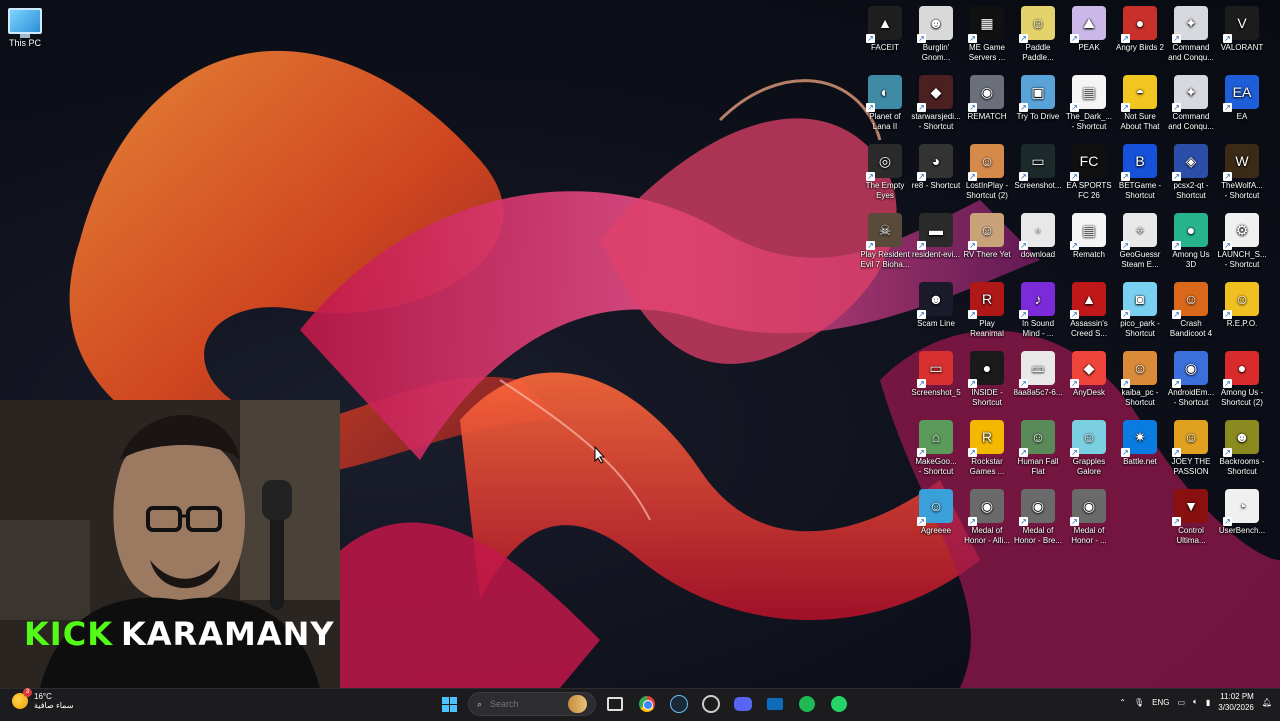  What do you see at coordinates (936, 304) in the screenshot?
I see `desktop-shortcut: ☻Scam Line` at bounding box center [936, 304].